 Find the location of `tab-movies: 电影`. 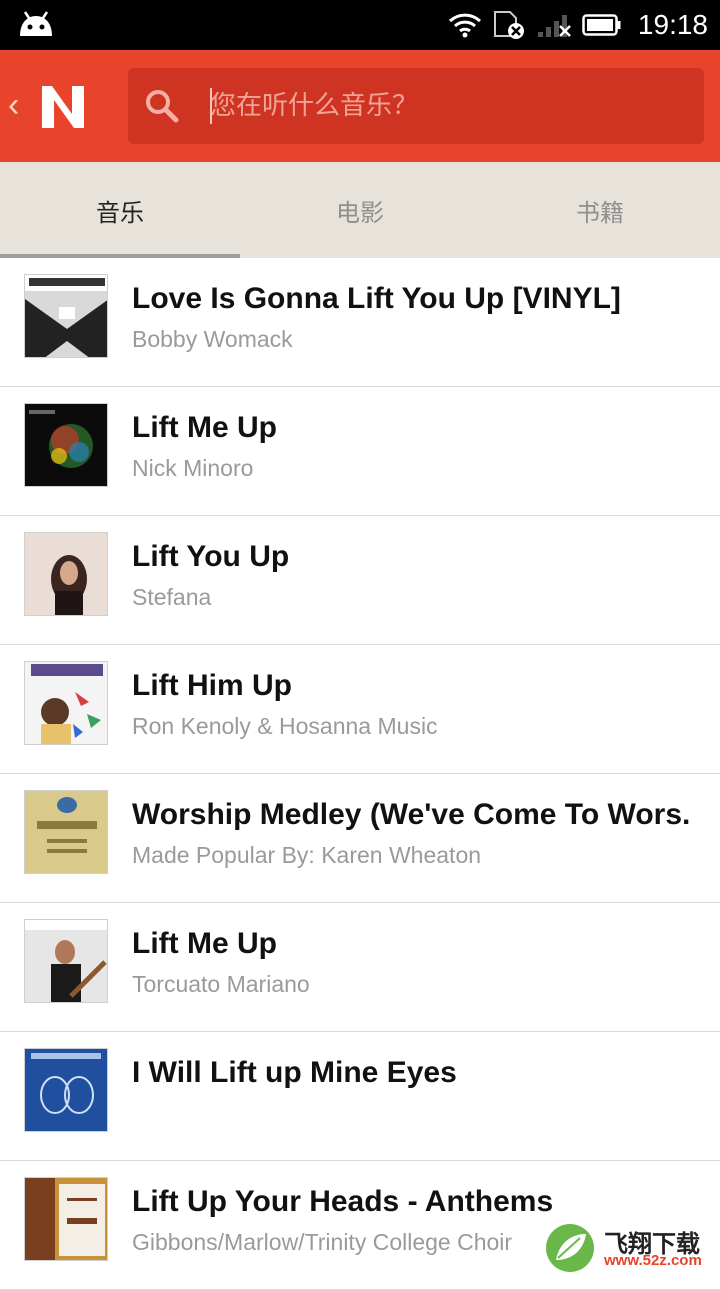

tab-movies: 电影 is located at coordinates (360, 210).